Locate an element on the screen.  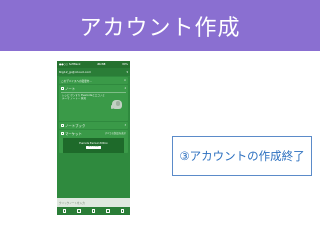
account-row: tkg12_jp@icloud.com ▾ is located at coordinates (93, 72).